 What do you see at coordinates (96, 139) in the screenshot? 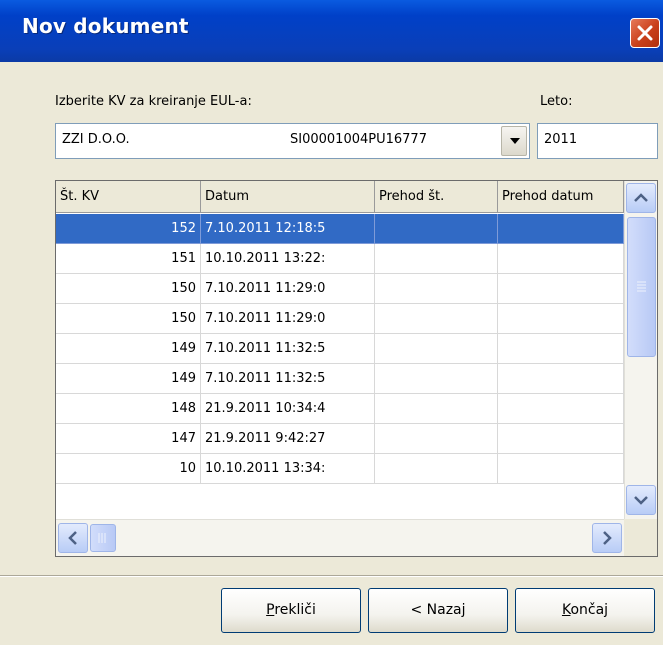
I see `kv-select-name: ZZI D.O.O.` at bounding box center [96, 139].